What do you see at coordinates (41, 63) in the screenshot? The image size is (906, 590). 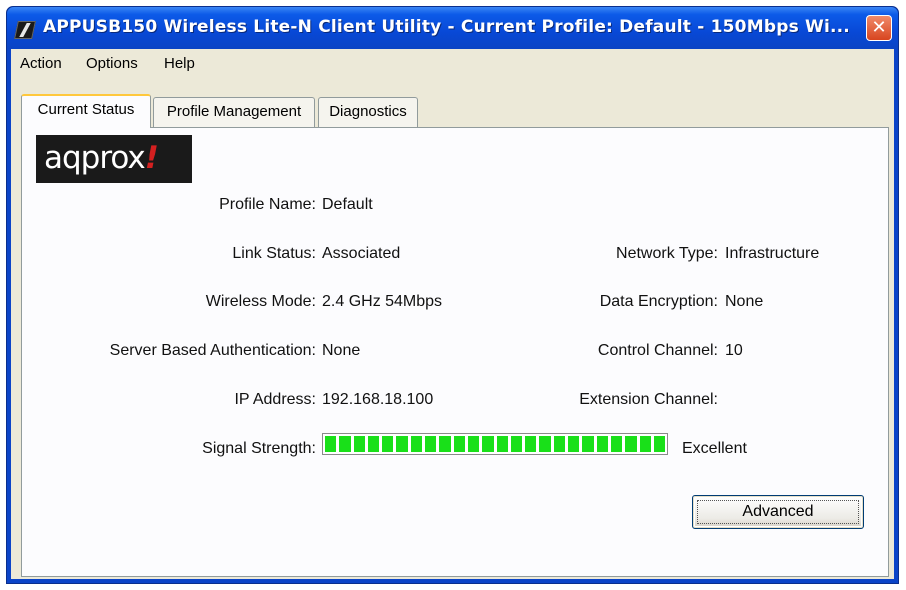 I see `menu-action: Action` at bounding box center [41, 63].